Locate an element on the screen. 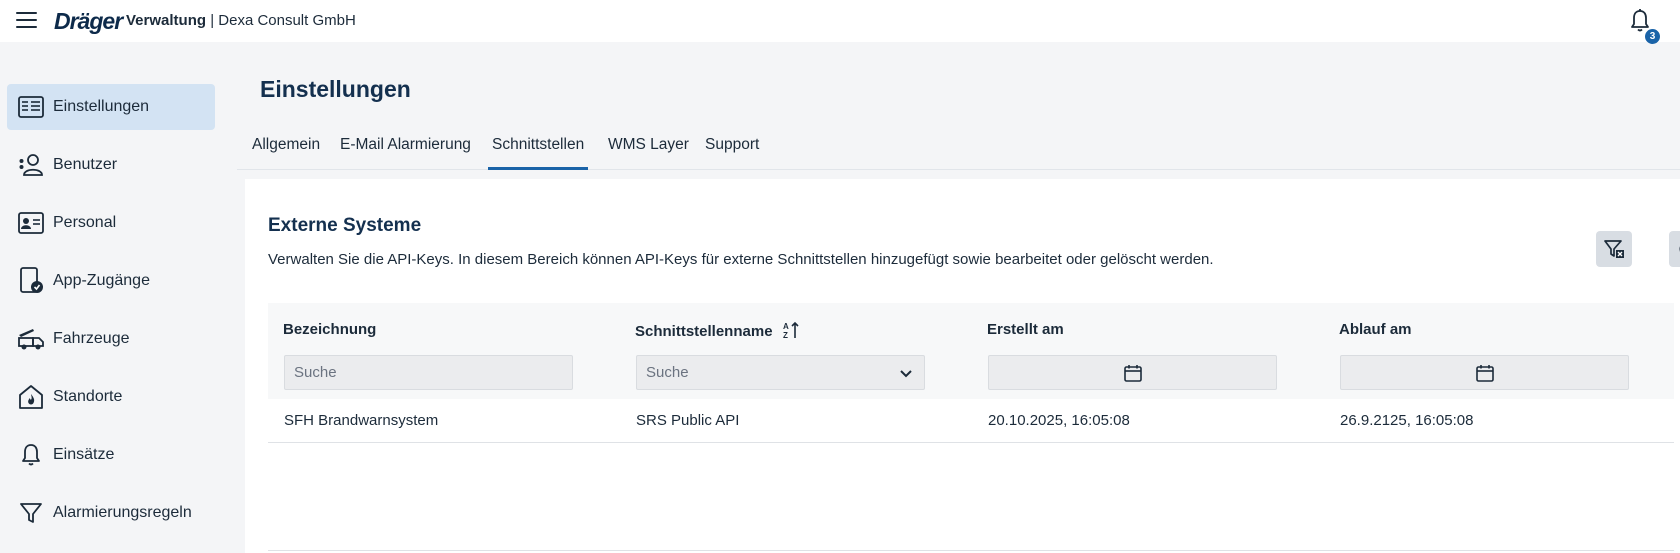 The image size is (1680, 553). sidebar-item-label: App-Zugänge is located at coordinates (101, 280).